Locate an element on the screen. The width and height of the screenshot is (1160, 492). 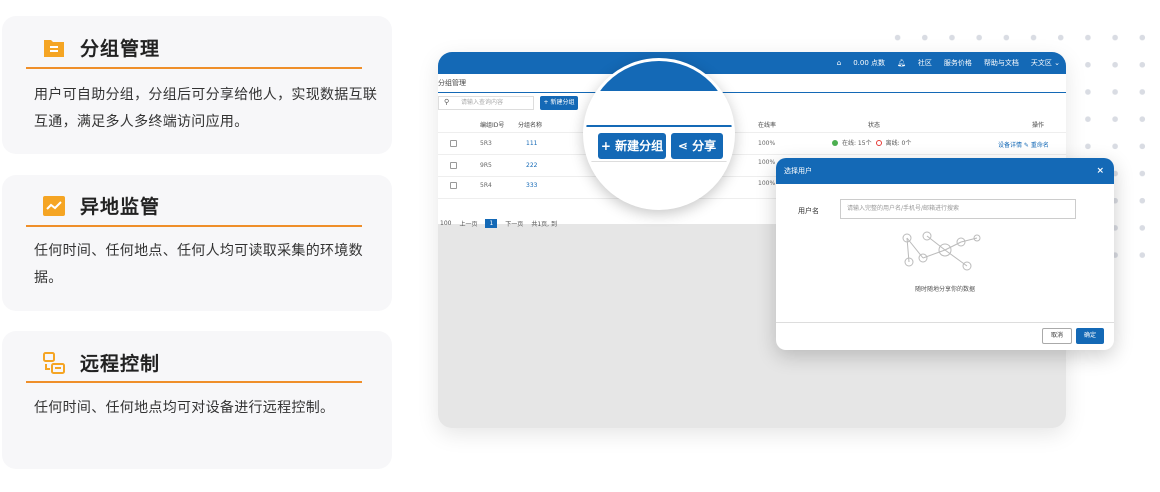
row-actions: 设备详情 ✎ 重命名 is located at coordinates (1023, 145).